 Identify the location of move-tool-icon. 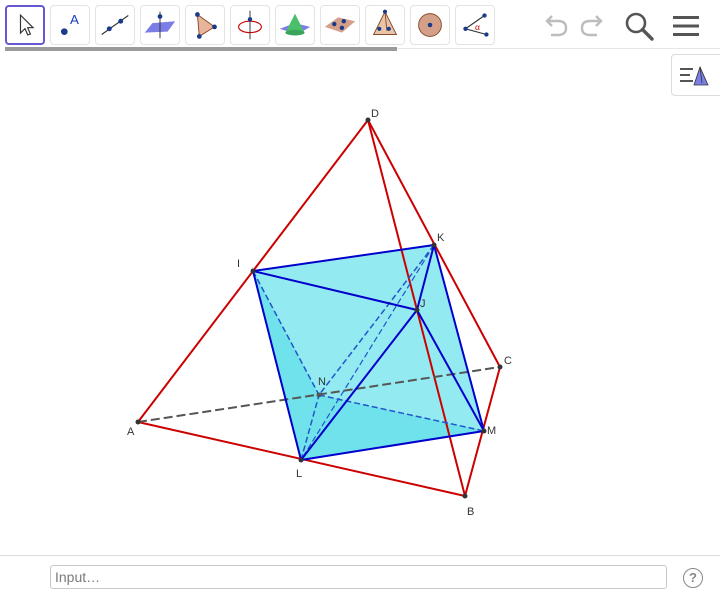
(27, 24).